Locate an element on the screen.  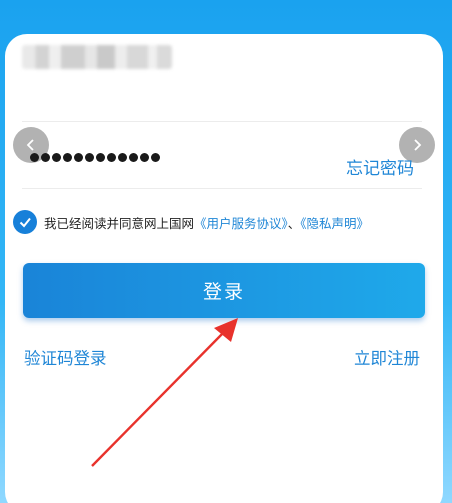
username-field is located at coordinates (97, 57).